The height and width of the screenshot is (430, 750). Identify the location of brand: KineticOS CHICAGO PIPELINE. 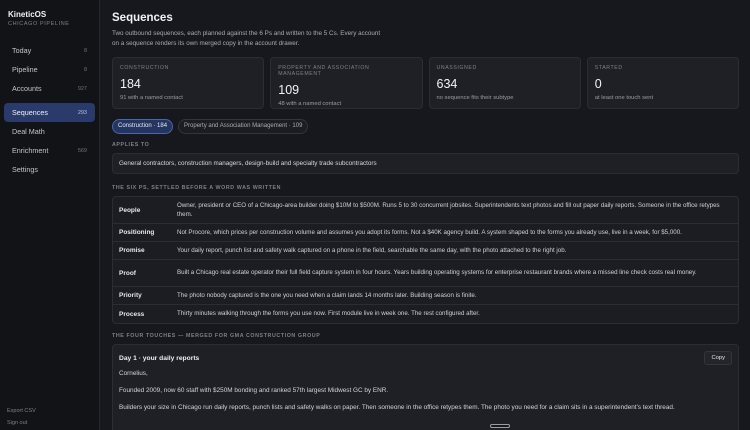
(49, 18).